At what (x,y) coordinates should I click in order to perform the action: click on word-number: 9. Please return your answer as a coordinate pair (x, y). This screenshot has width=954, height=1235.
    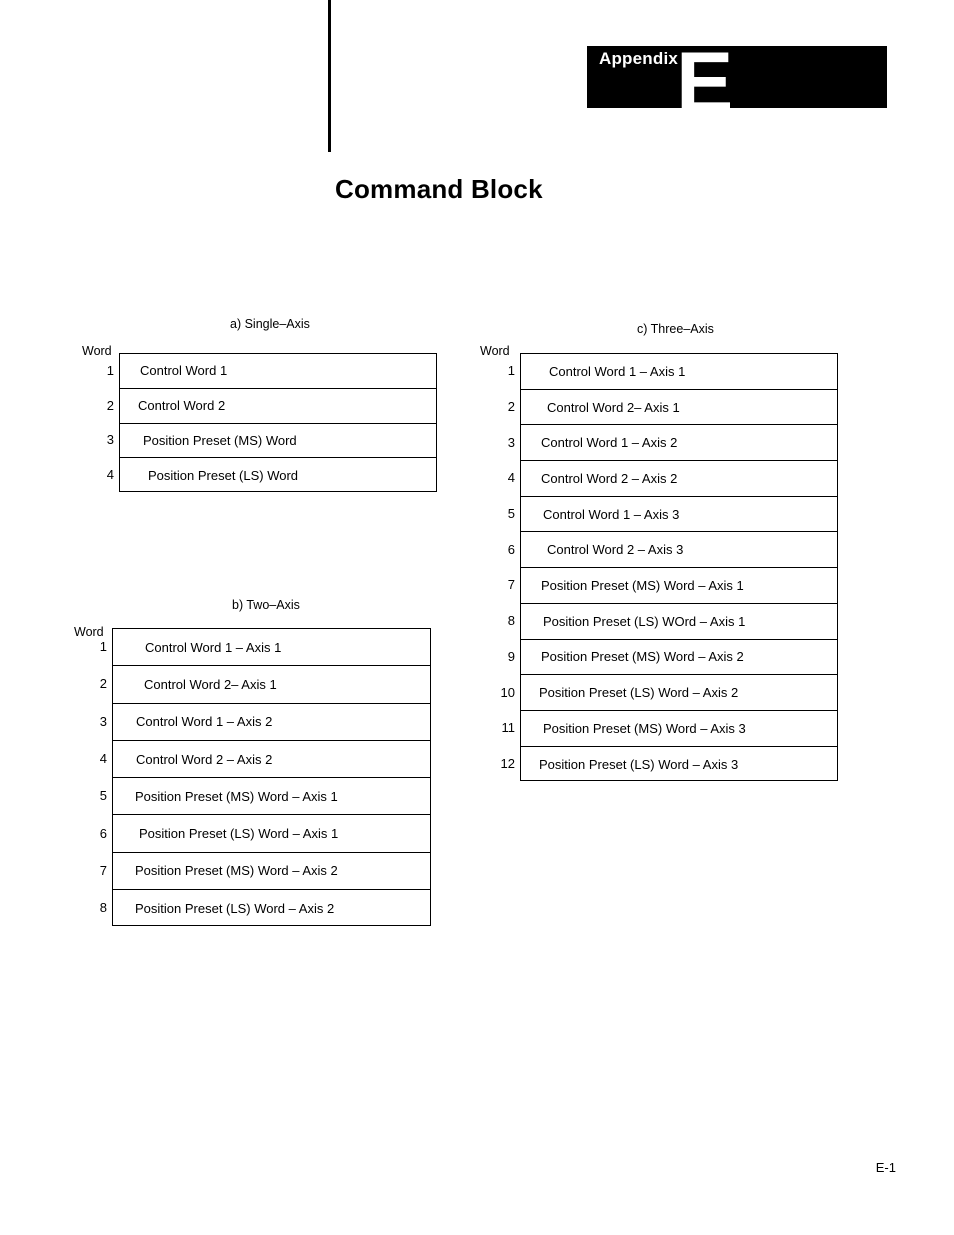
    Looking at the image, I should click on (511, 656).